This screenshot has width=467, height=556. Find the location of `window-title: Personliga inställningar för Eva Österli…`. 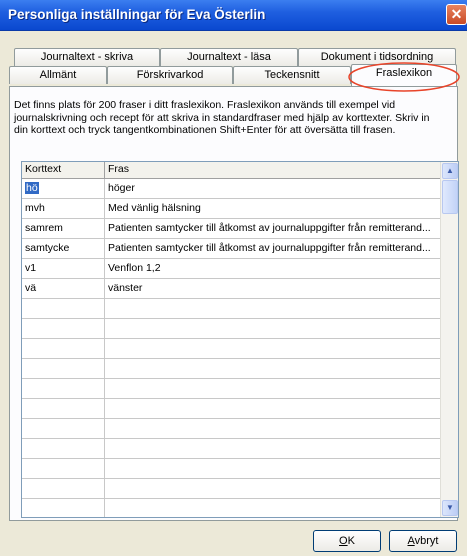

window-title: Personliga inställningar för Eva Österli… is located at coordinates (137, 14).